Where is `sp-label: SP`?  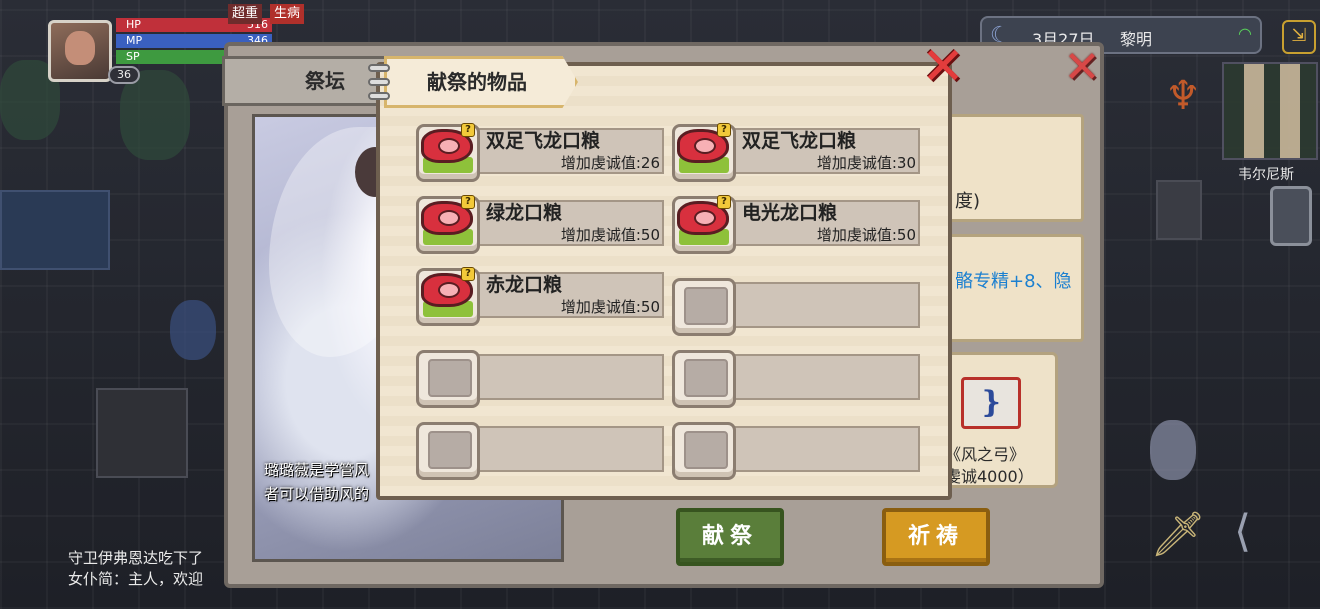 sp-label: SP is located at coordinates (133, 56).